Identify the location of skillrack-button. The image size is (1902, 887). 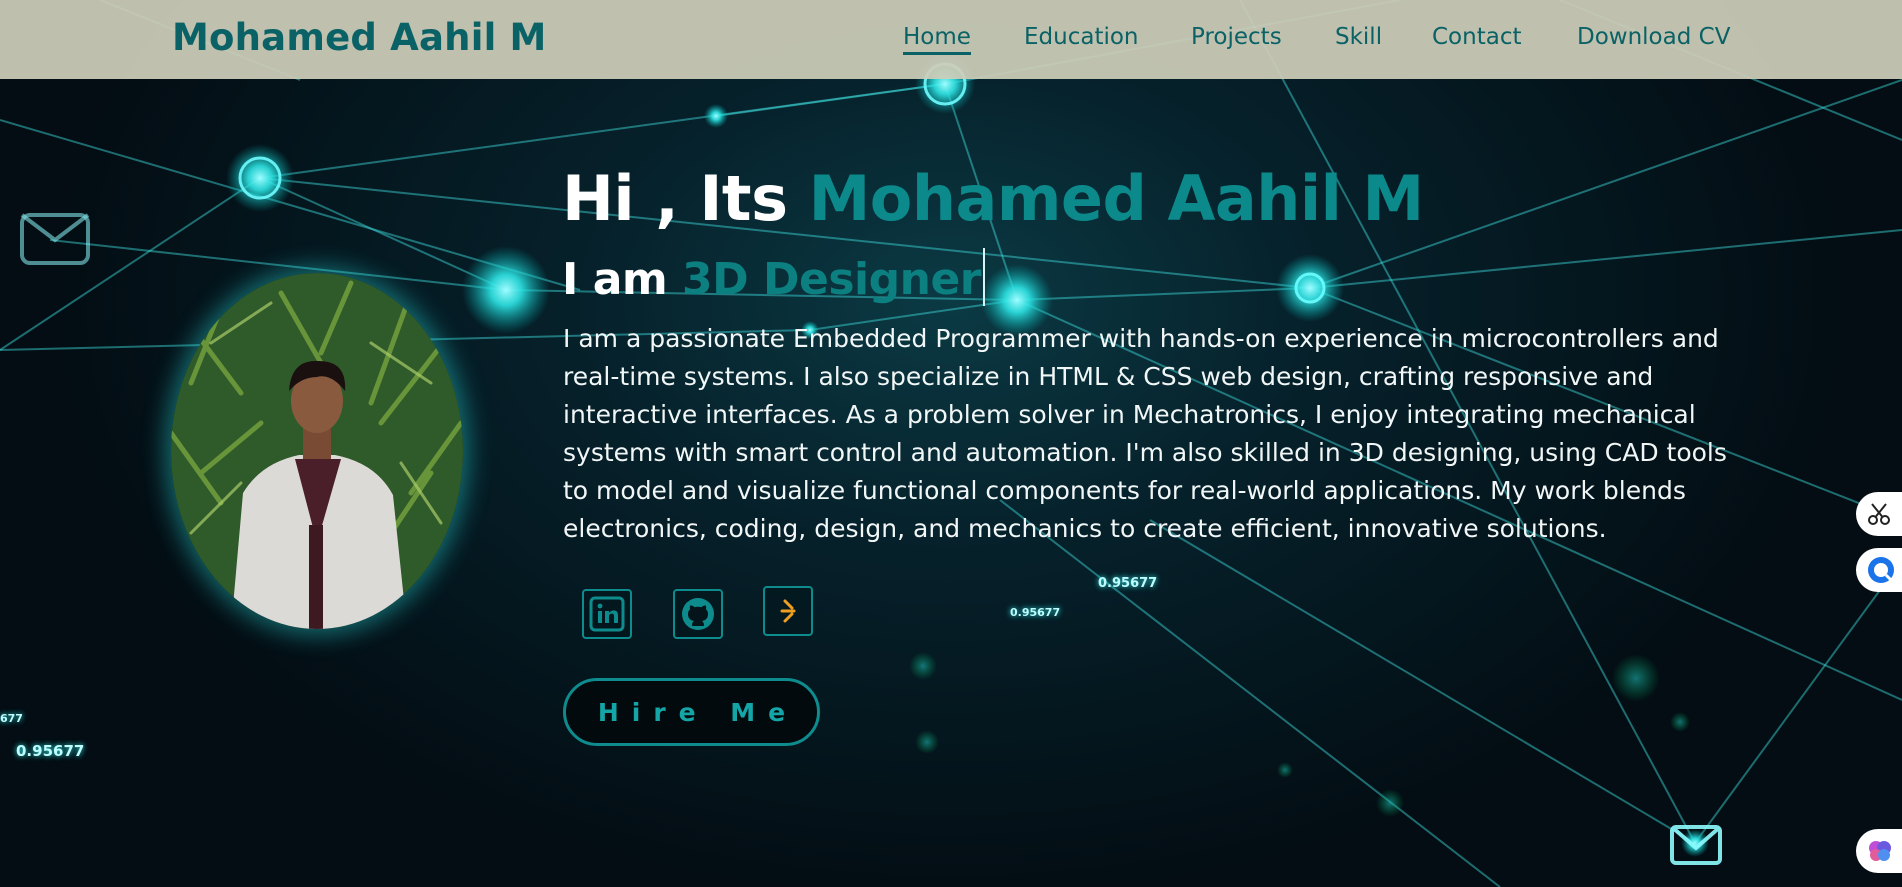
(788, 611).